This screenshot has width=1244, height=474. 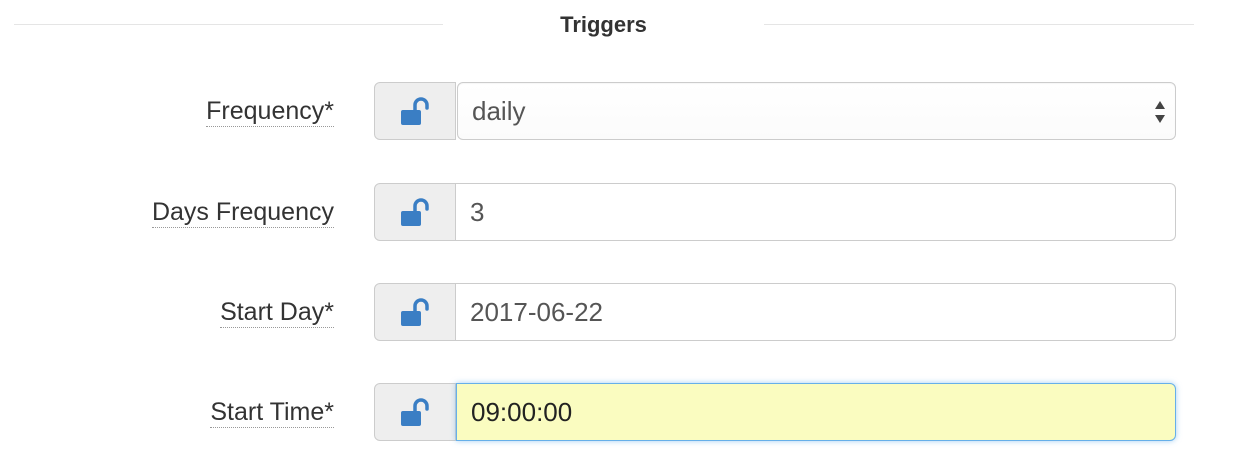 I want to click on start-day-label: Start Day*, so click(x=277, y=313).